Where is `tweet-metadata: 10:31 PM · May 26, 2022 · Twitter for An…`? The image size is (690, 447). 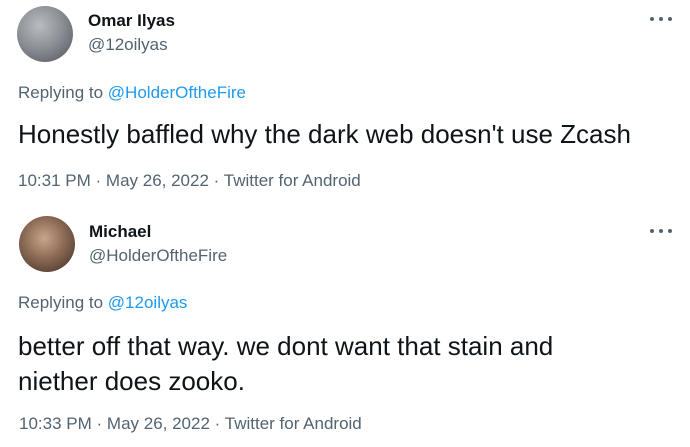 tweet-metadata: 10:31 PM · May 26, 2022 · Twitter for An… is located at coordinates (189, 181).